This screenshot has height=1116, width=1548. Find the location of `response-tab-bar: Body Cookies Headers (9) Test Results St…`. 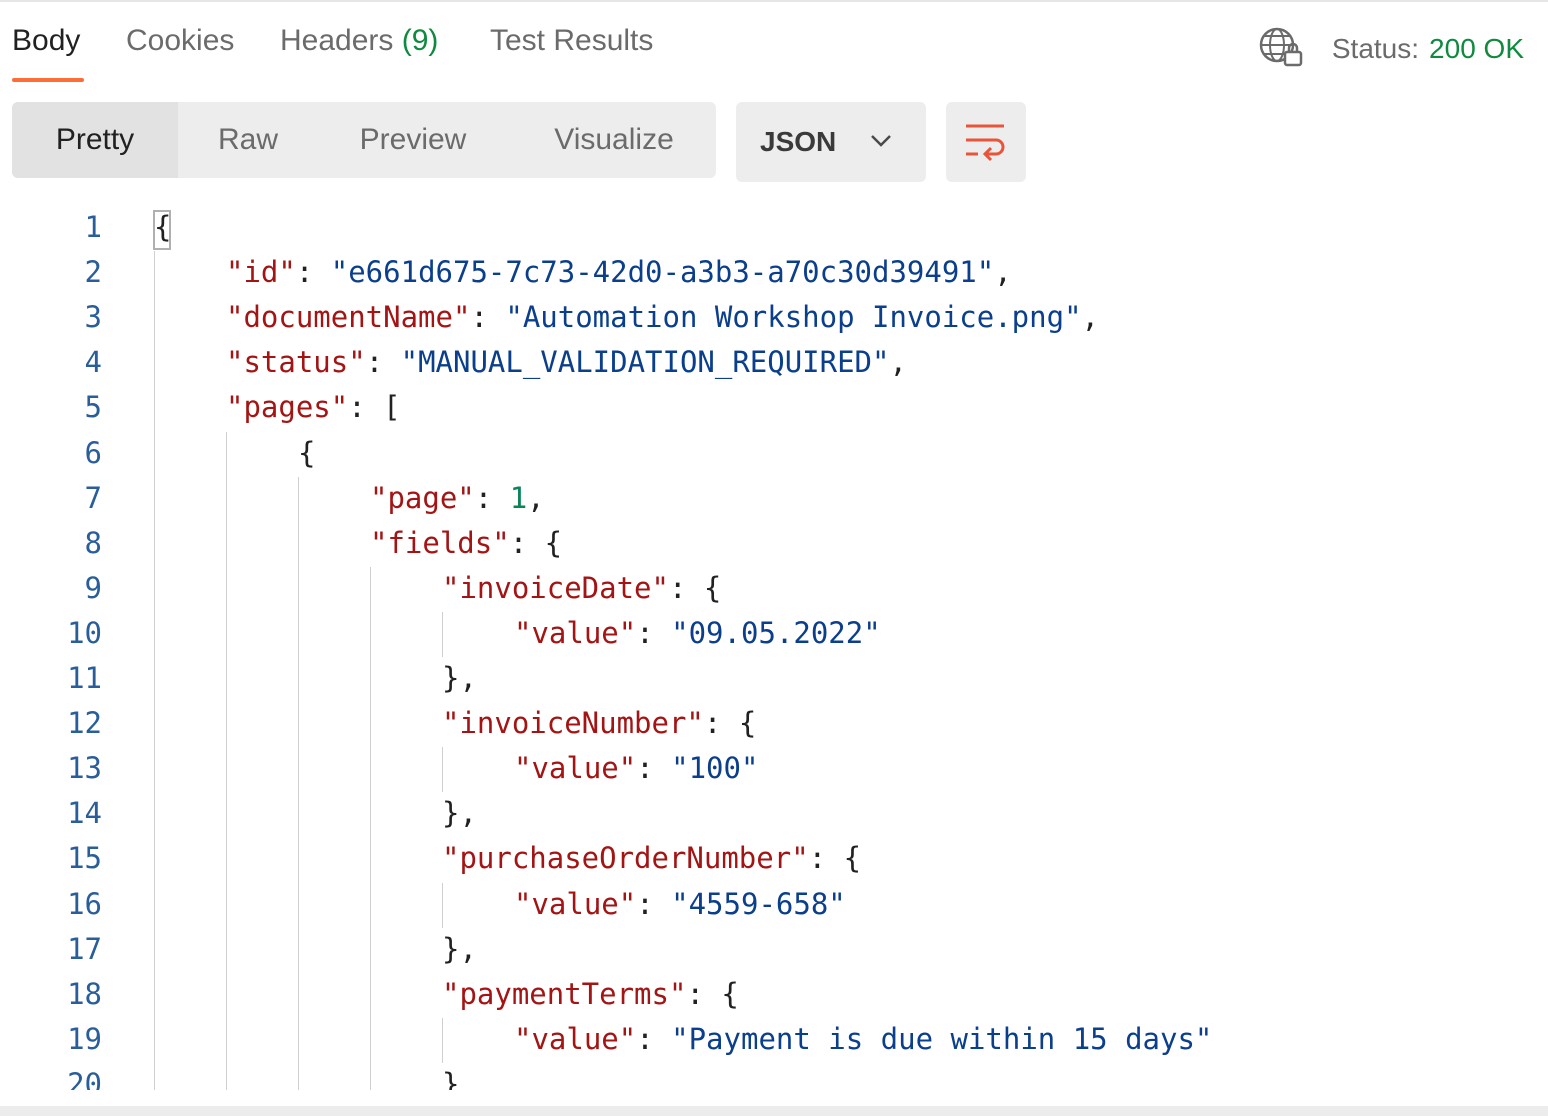

response-tab-bar: Body Cookies Headers (9) Test Results St… is located at coordinates (774, 44).